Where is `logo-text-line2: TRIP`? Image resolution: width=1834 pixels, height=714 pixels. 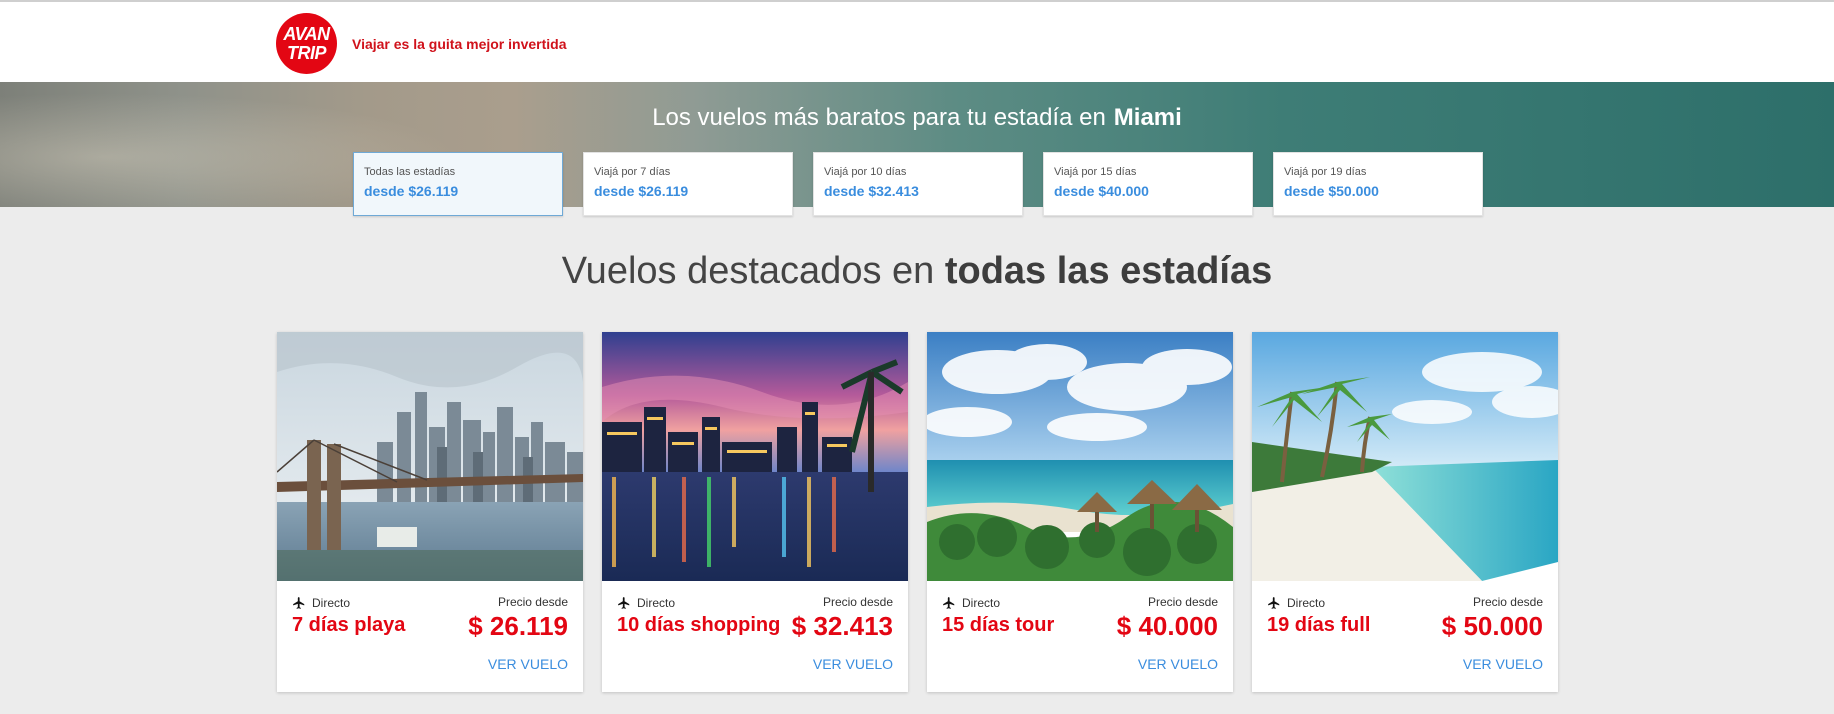 logo-text-line2: TRIP is located at coordinates (306, 53).